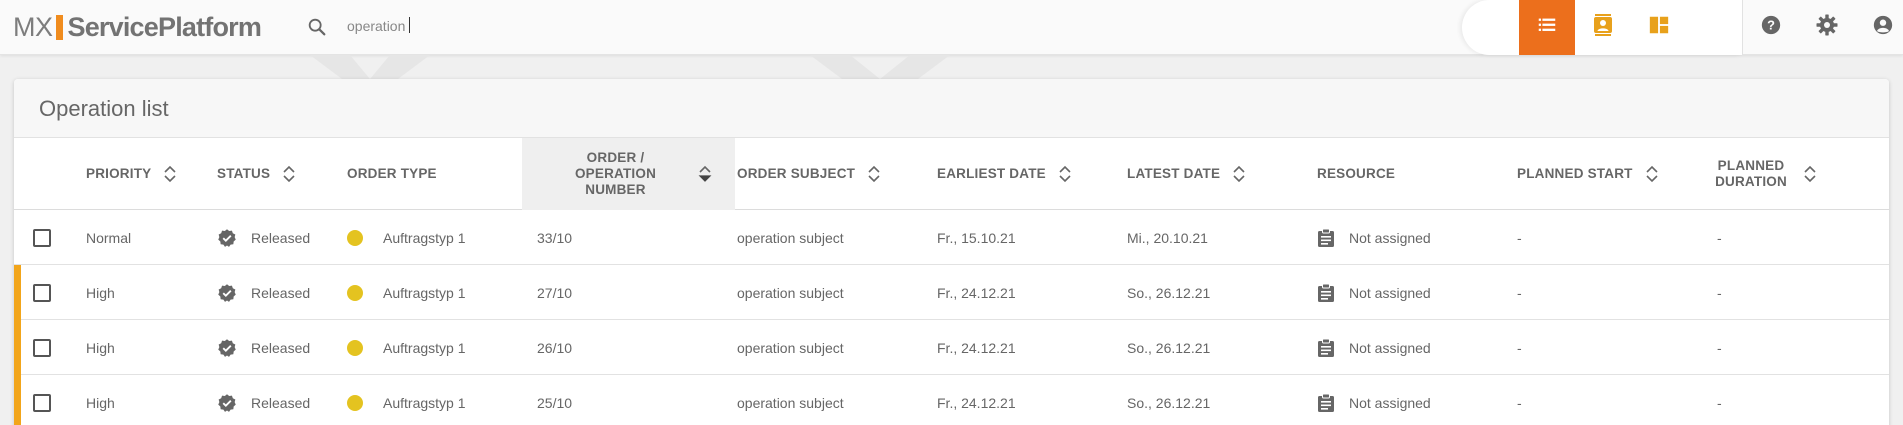  Describe the element at coordinates (555, 347) in the screenshot. I see `order-number-value: 26/10` at that location.